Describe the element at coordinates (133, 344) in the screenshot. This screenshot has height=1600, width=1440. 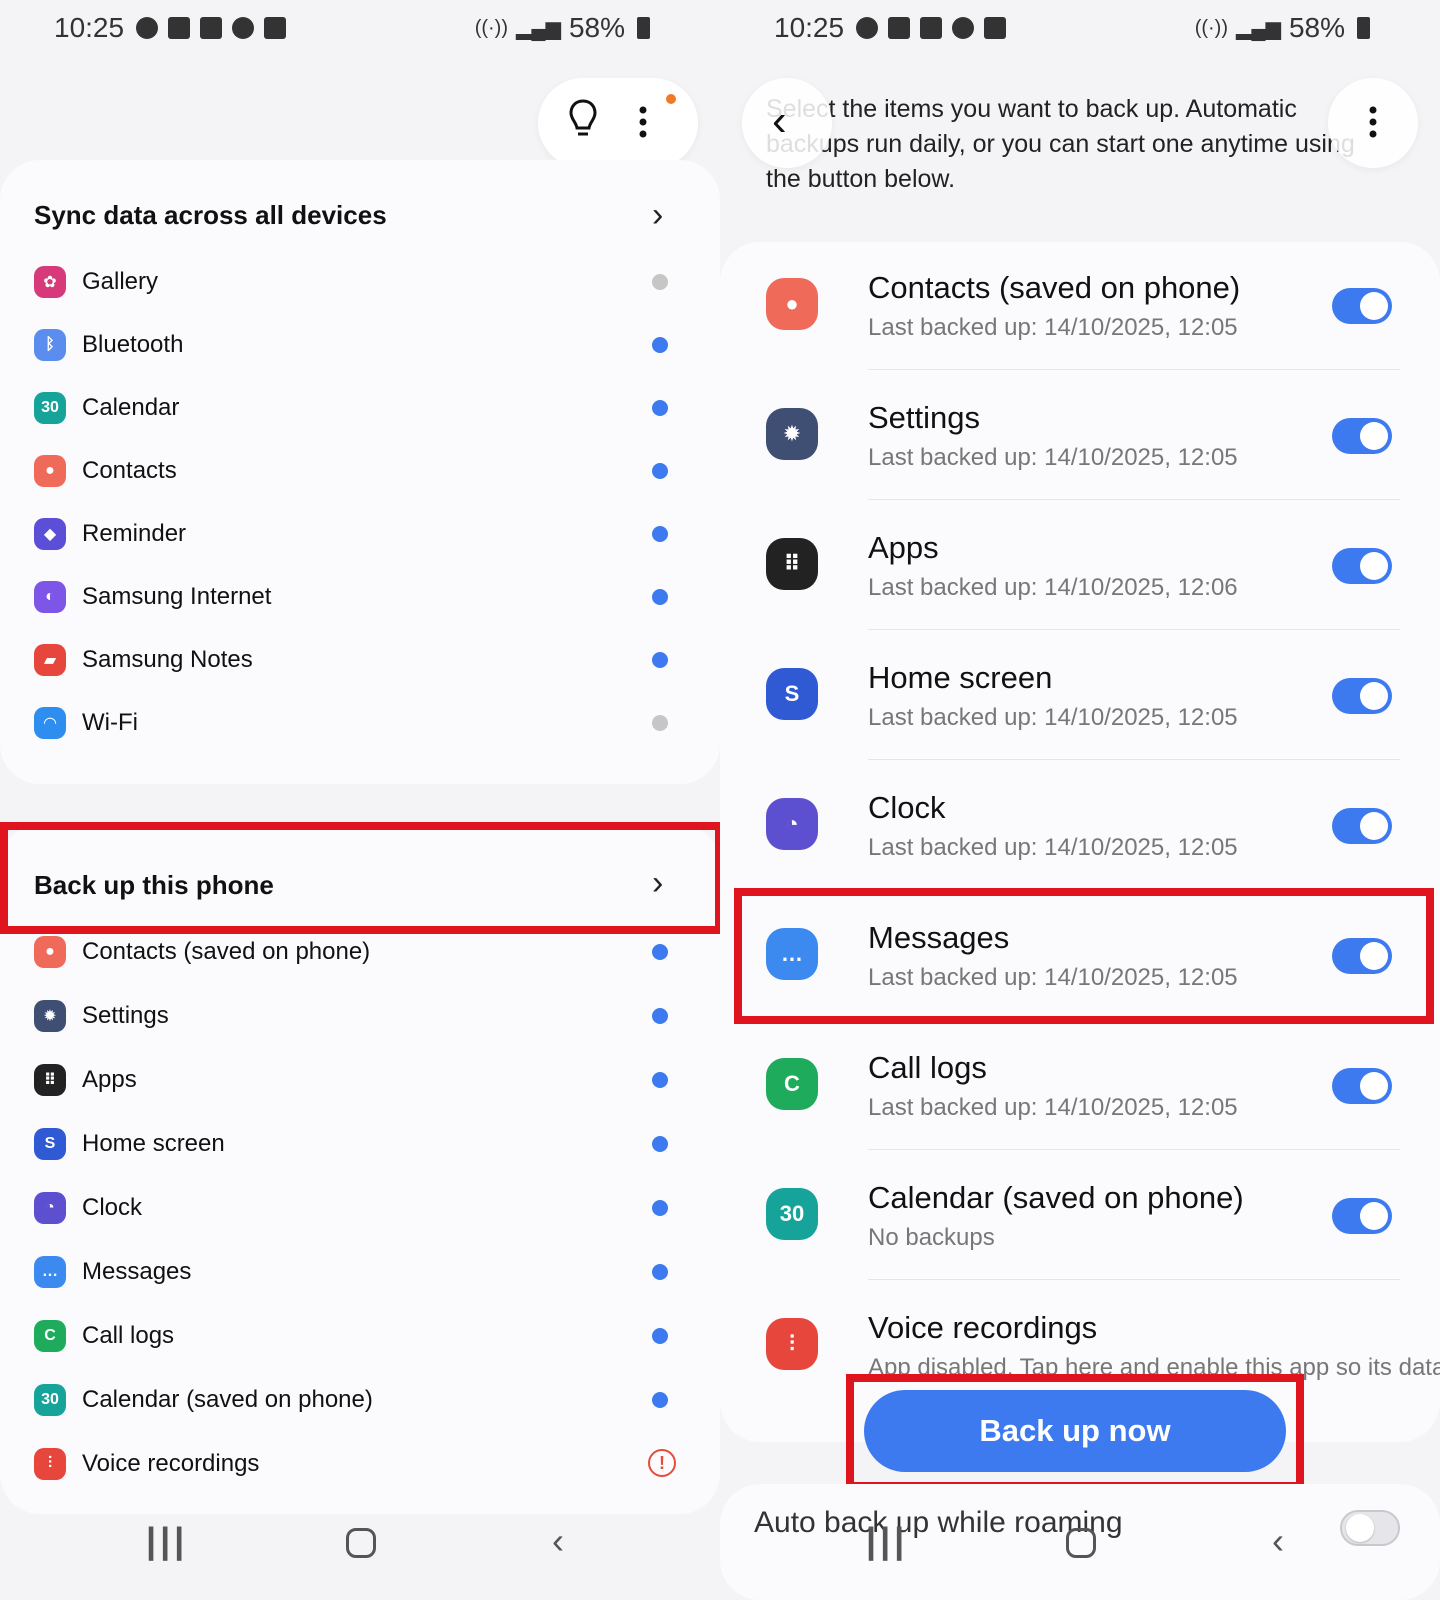
I see `item-label: Bluetooth` at that location.